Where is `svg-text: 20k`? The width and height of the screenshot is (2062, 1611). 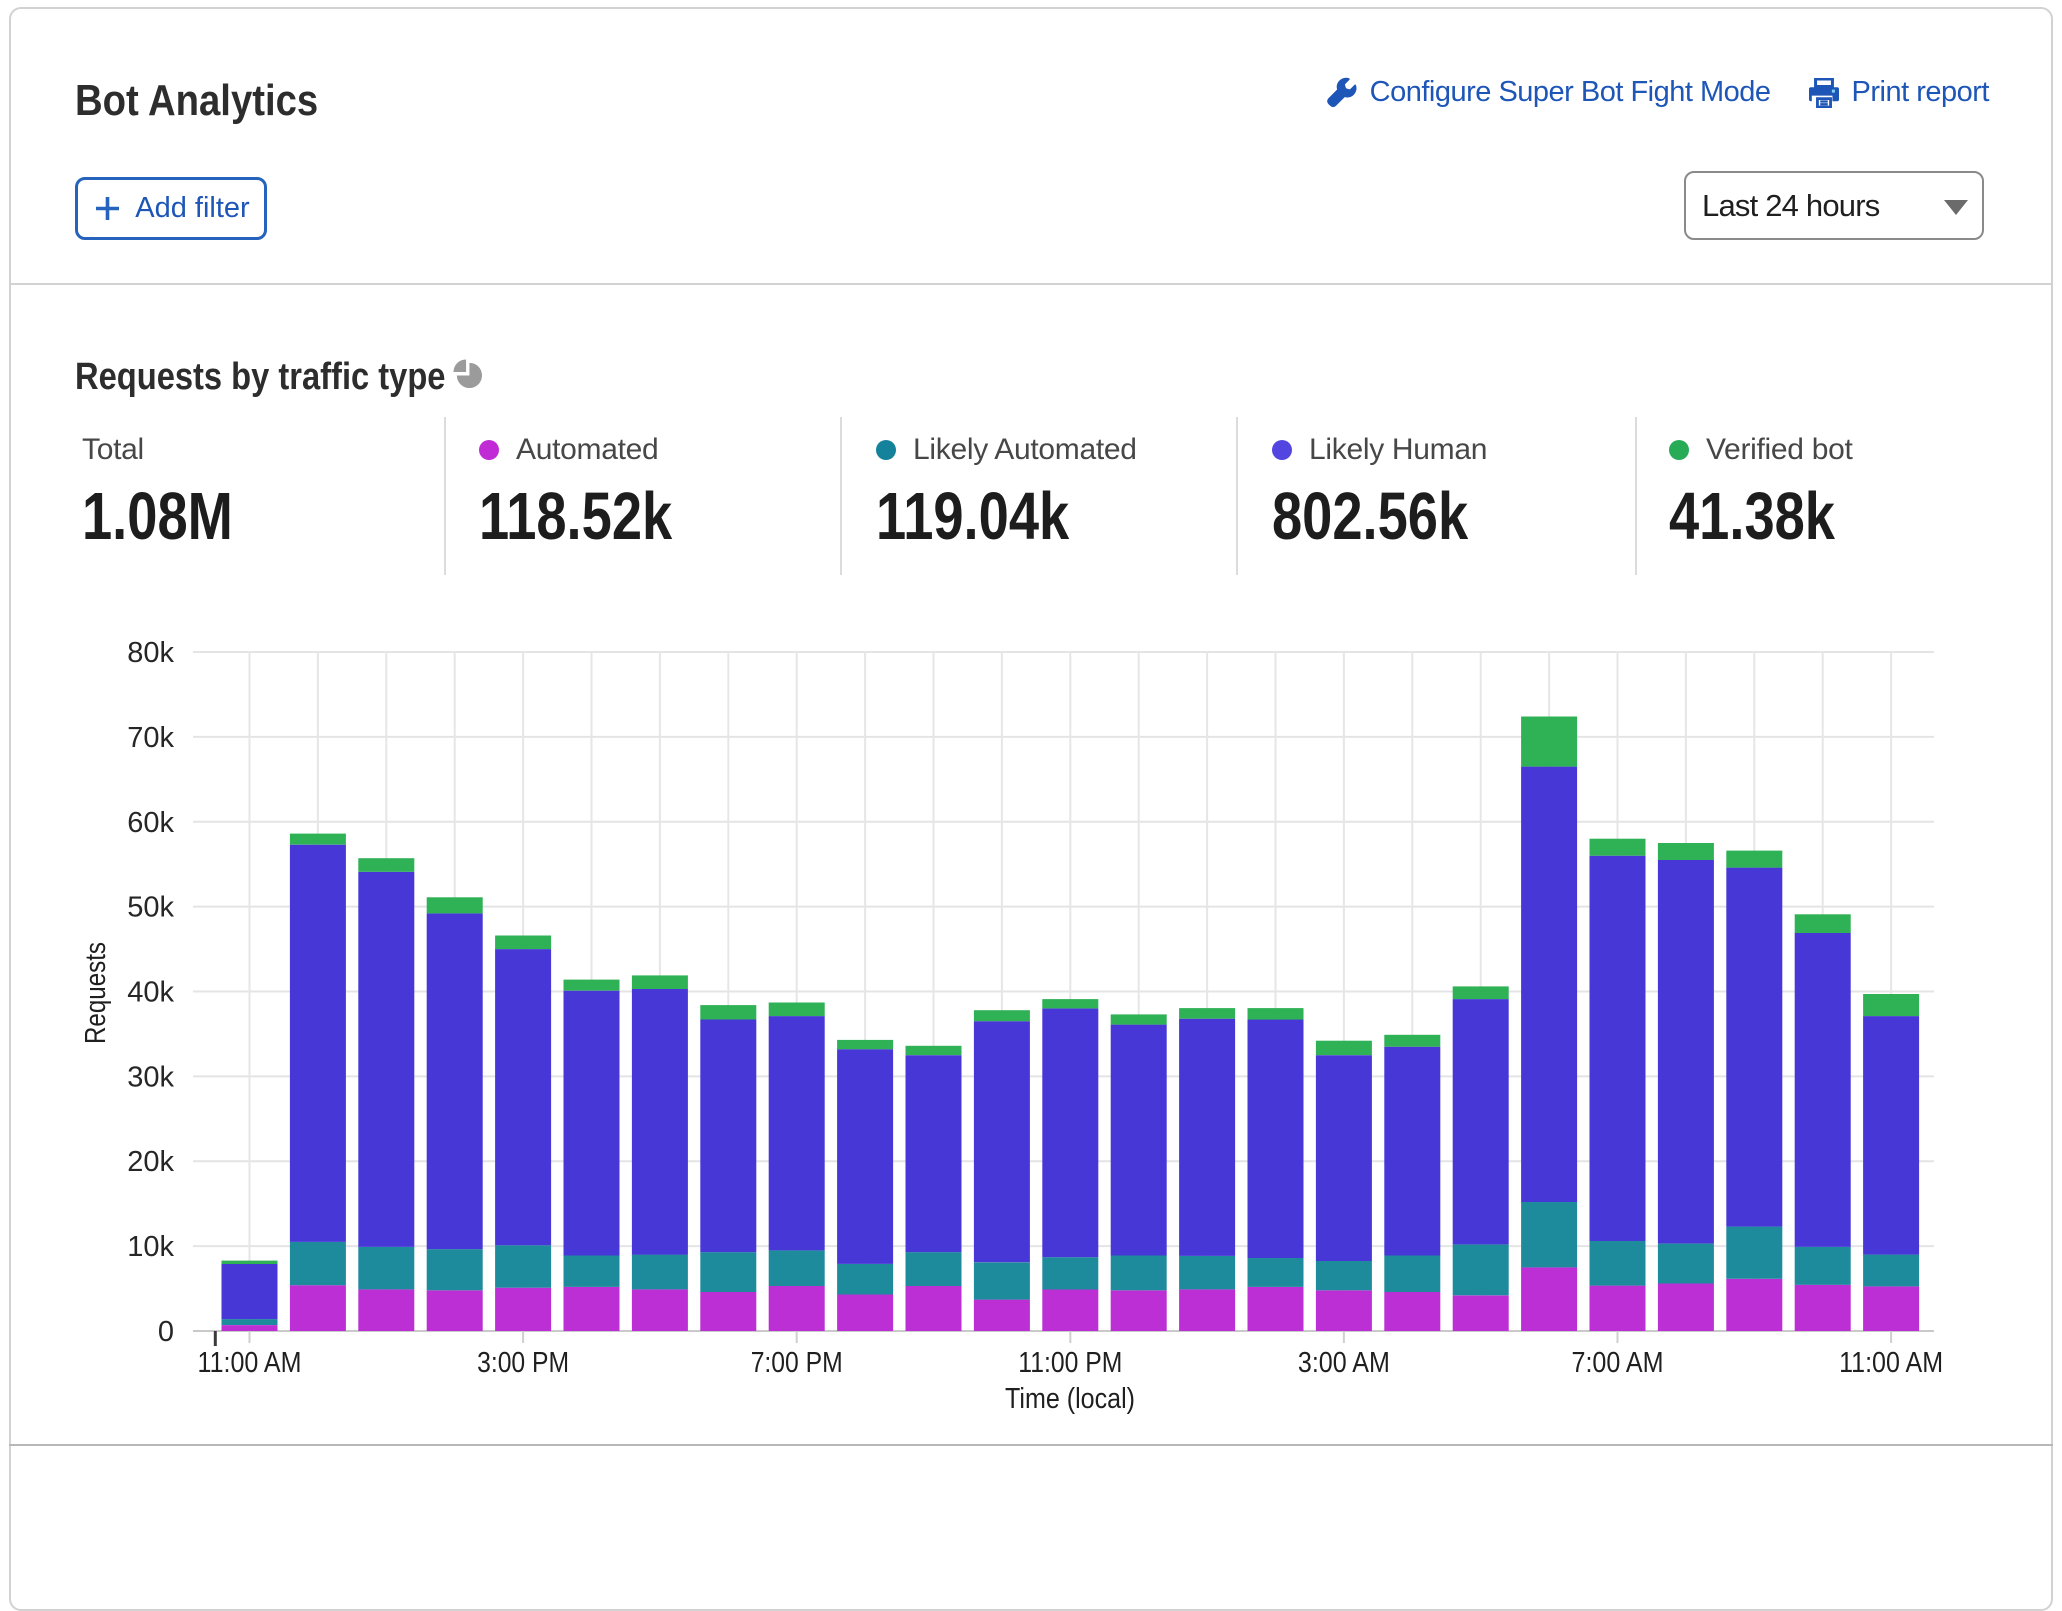 svg-text: 20k is located at coordinates (150, 1162).